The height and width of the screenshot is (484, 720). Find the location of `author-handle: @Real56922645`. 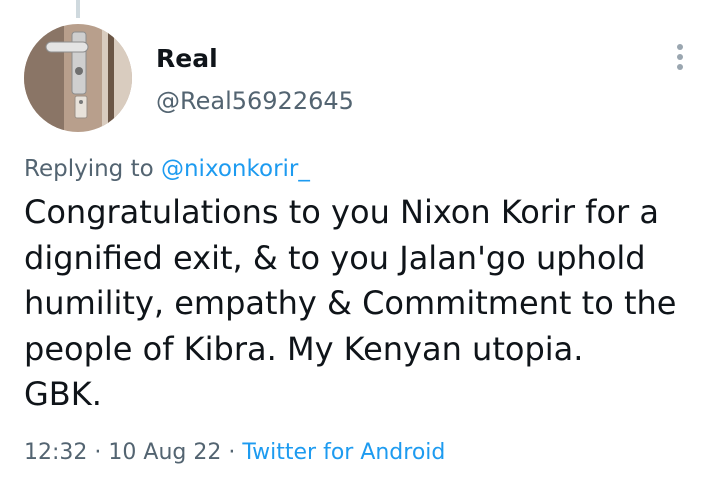

author-handle: @Real56922645 is located at coordinates (255, 101).